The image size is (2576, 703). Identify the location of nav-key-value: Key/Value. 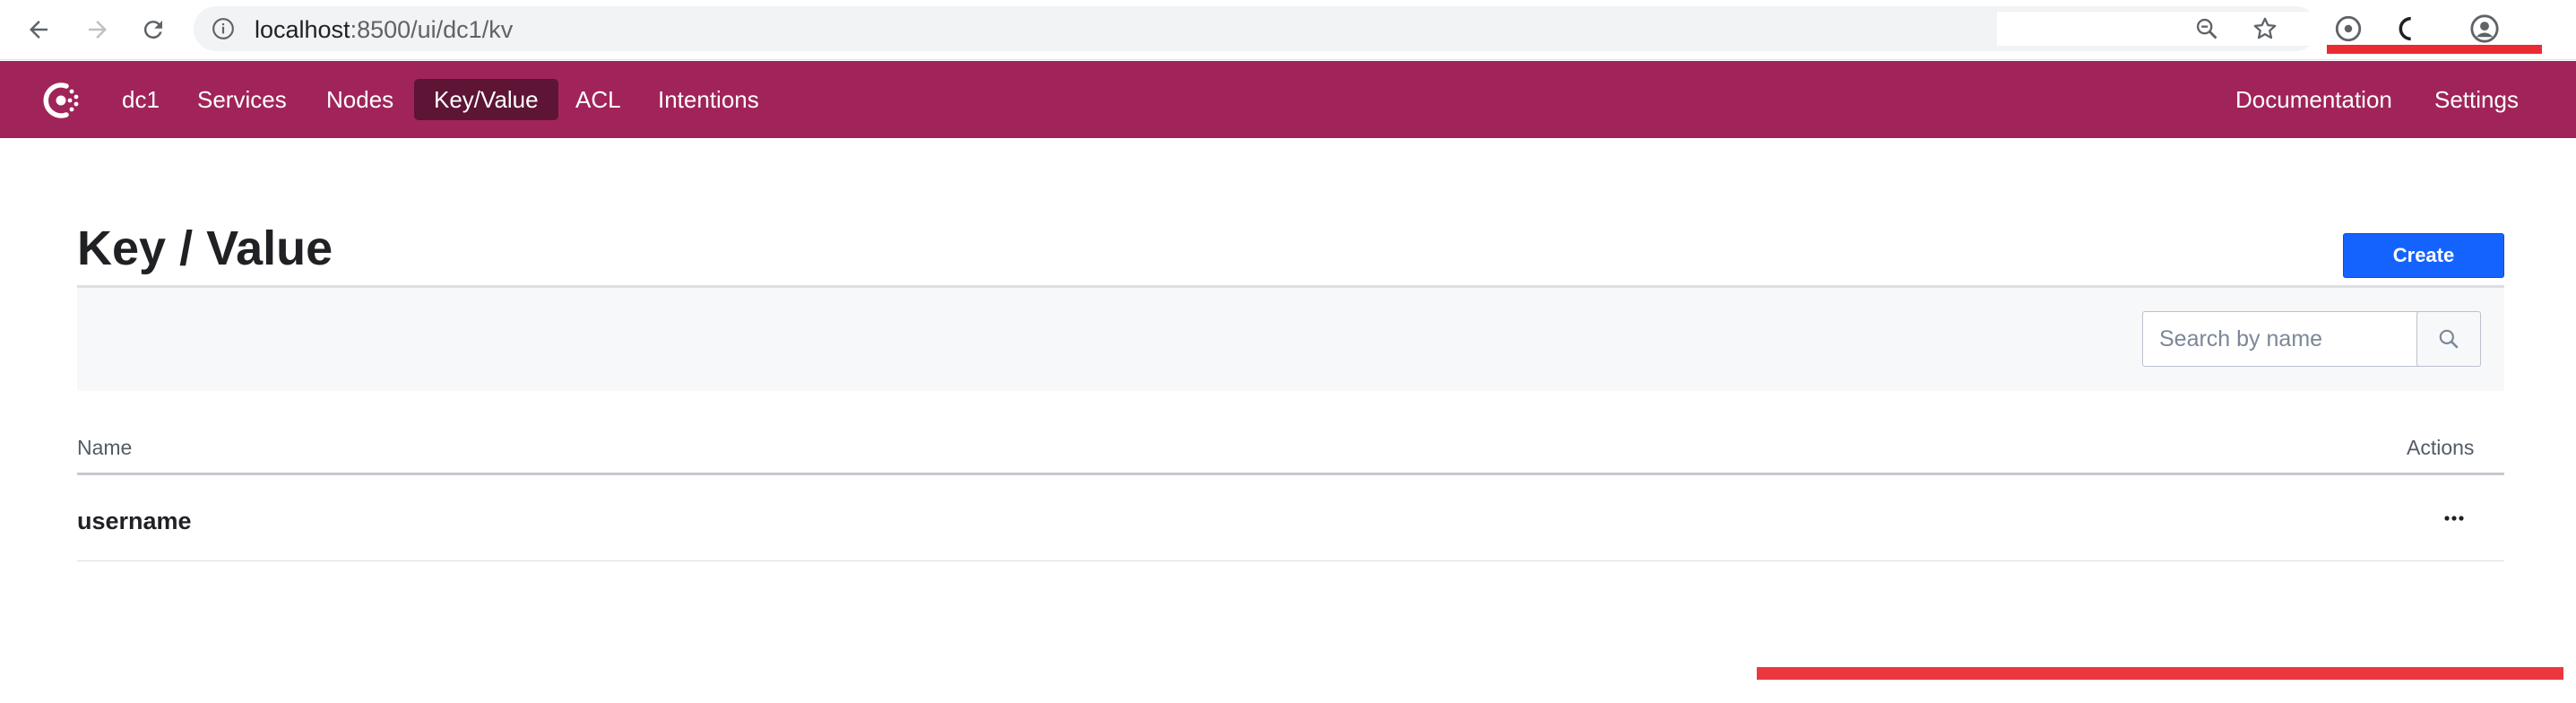
(486, 99).